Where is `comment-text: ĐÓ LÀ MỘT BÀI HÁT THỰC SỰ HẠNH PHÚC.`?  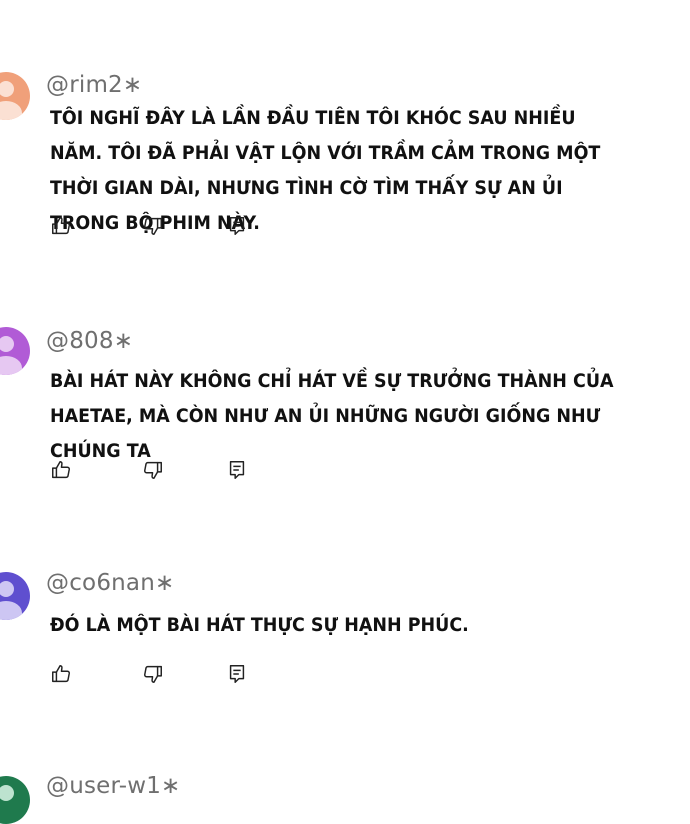 comment-text: ĐÓ LÀ MỘT BÀI HÁT THỰC SỰ HẠNH PHÚC. is located at coordinates (259, 625).